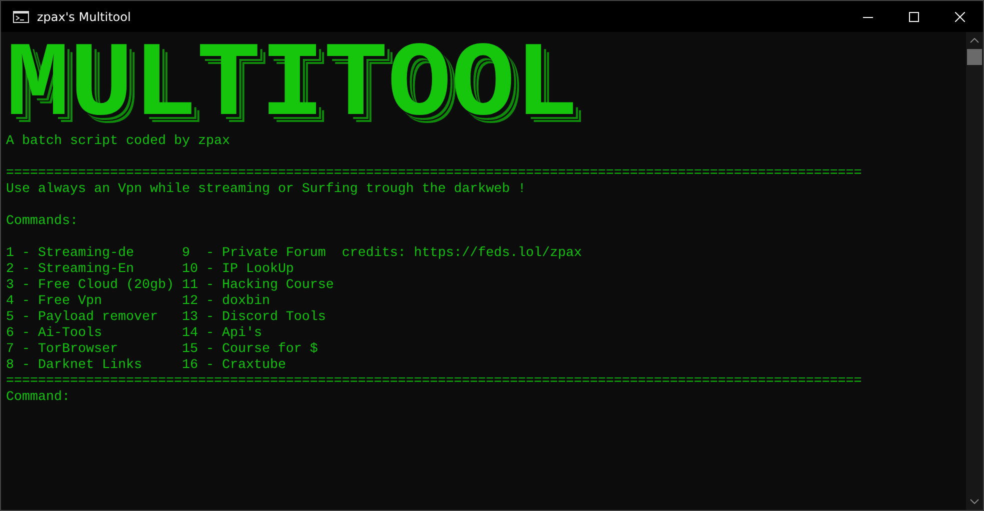 This screenshot has width=984, height=511. What do you see at coordinates (974, 271) in the screenshot?
I see `scrollbar` at bounding box center [974, 271].